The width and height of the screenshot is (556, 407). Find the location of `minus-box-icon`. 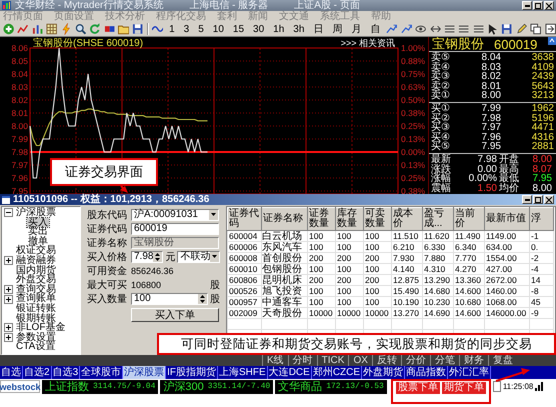

minus-box-icon is located at coordinates (8, 213).